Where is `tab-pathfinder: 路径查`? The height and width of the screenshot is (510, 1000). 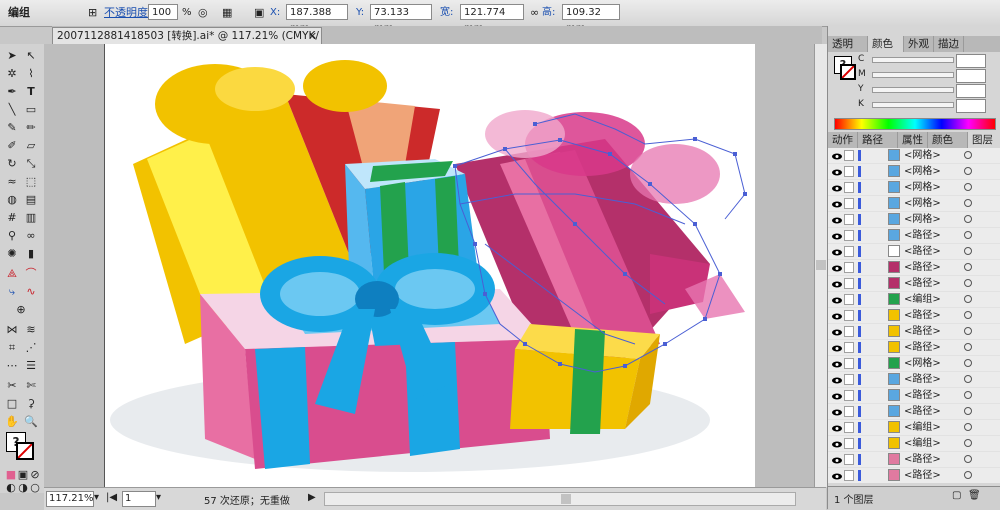 tab-pathfinder: 路径查 is located at coordinates (878, 147).